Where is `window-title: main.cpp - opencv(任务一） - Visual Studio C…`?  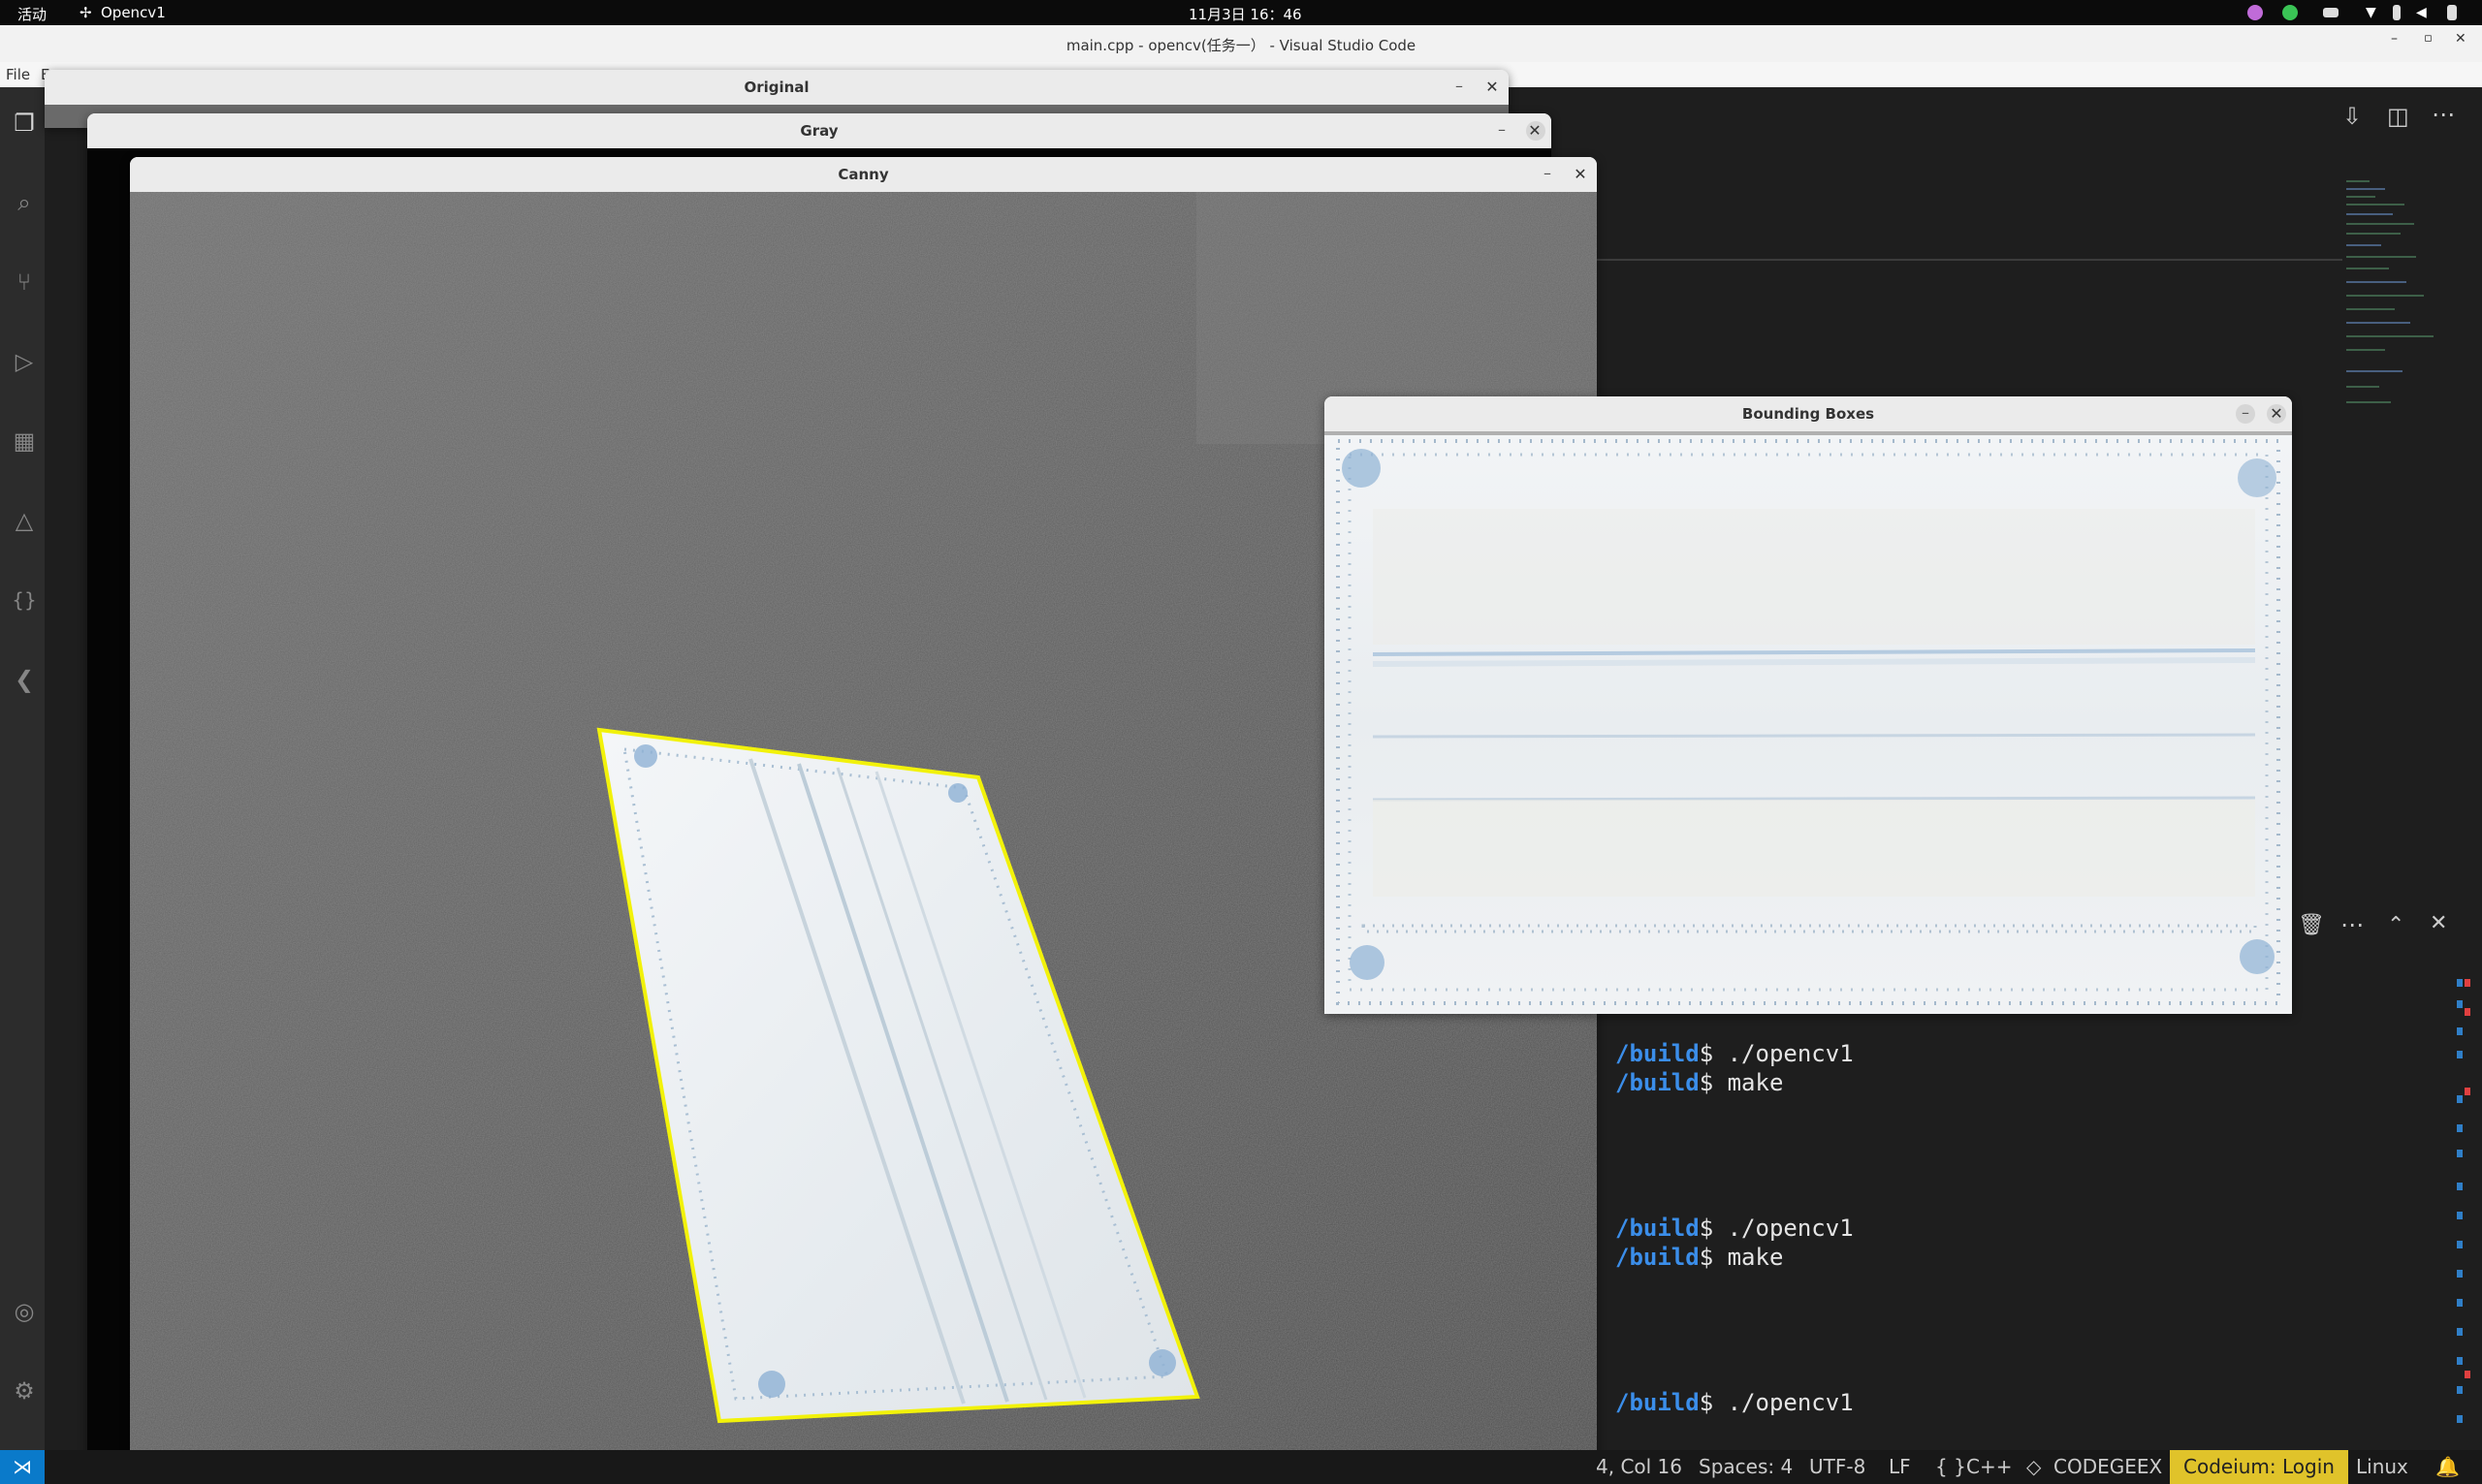 window-title: main.cpp - opencv(任务一） - Visual Studio C… is located at coordinates (1241, 45).